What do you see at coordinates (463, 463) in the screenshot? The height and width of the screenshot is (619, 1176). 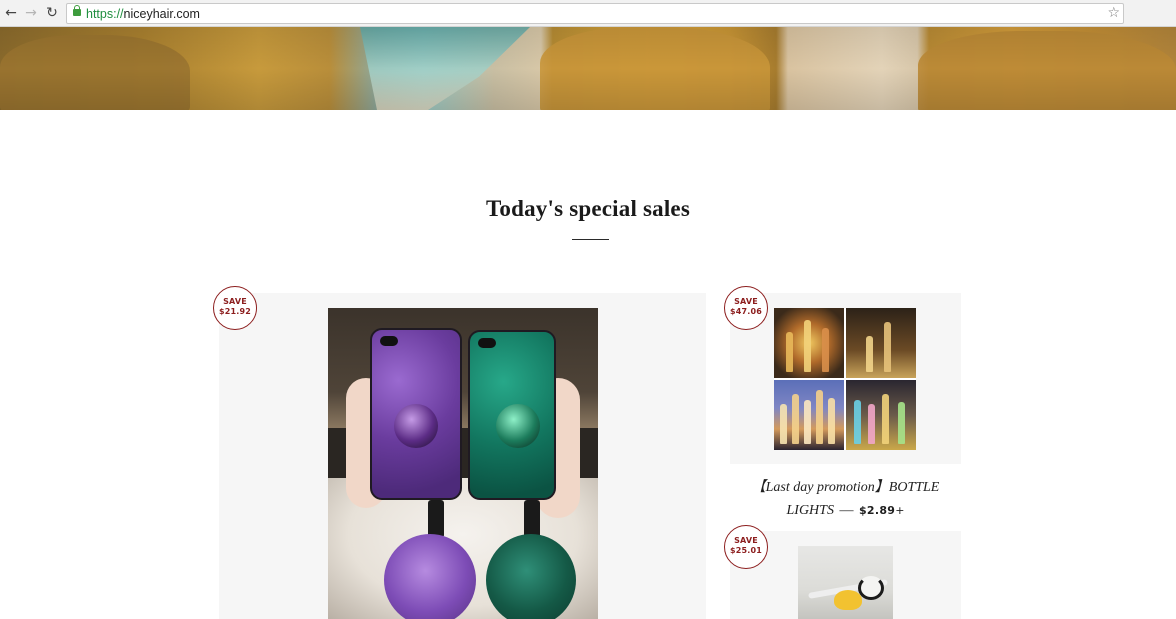 I see `product-image-phone-cases` at bounding box center [463, 463].